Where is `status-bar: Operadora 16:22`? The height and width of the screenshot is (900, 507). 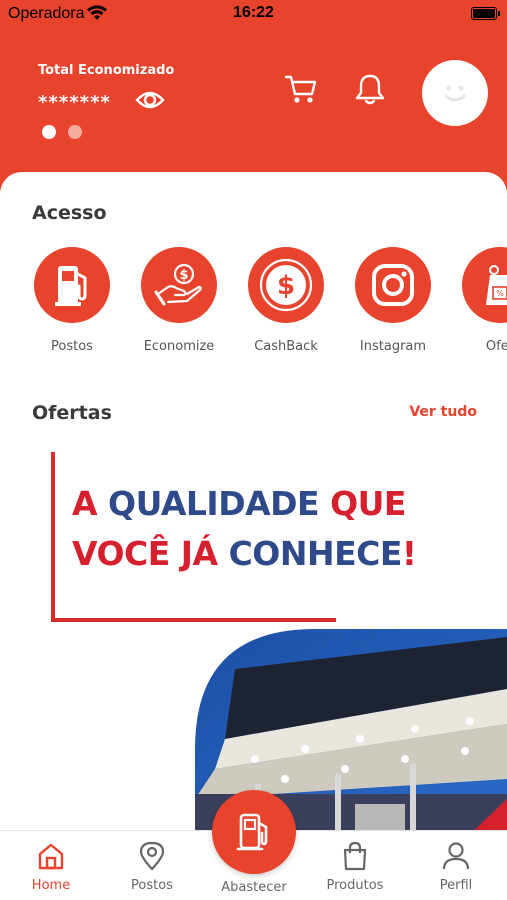 status-bar: Operadora 16:22 is located at coordinates (253, 15).